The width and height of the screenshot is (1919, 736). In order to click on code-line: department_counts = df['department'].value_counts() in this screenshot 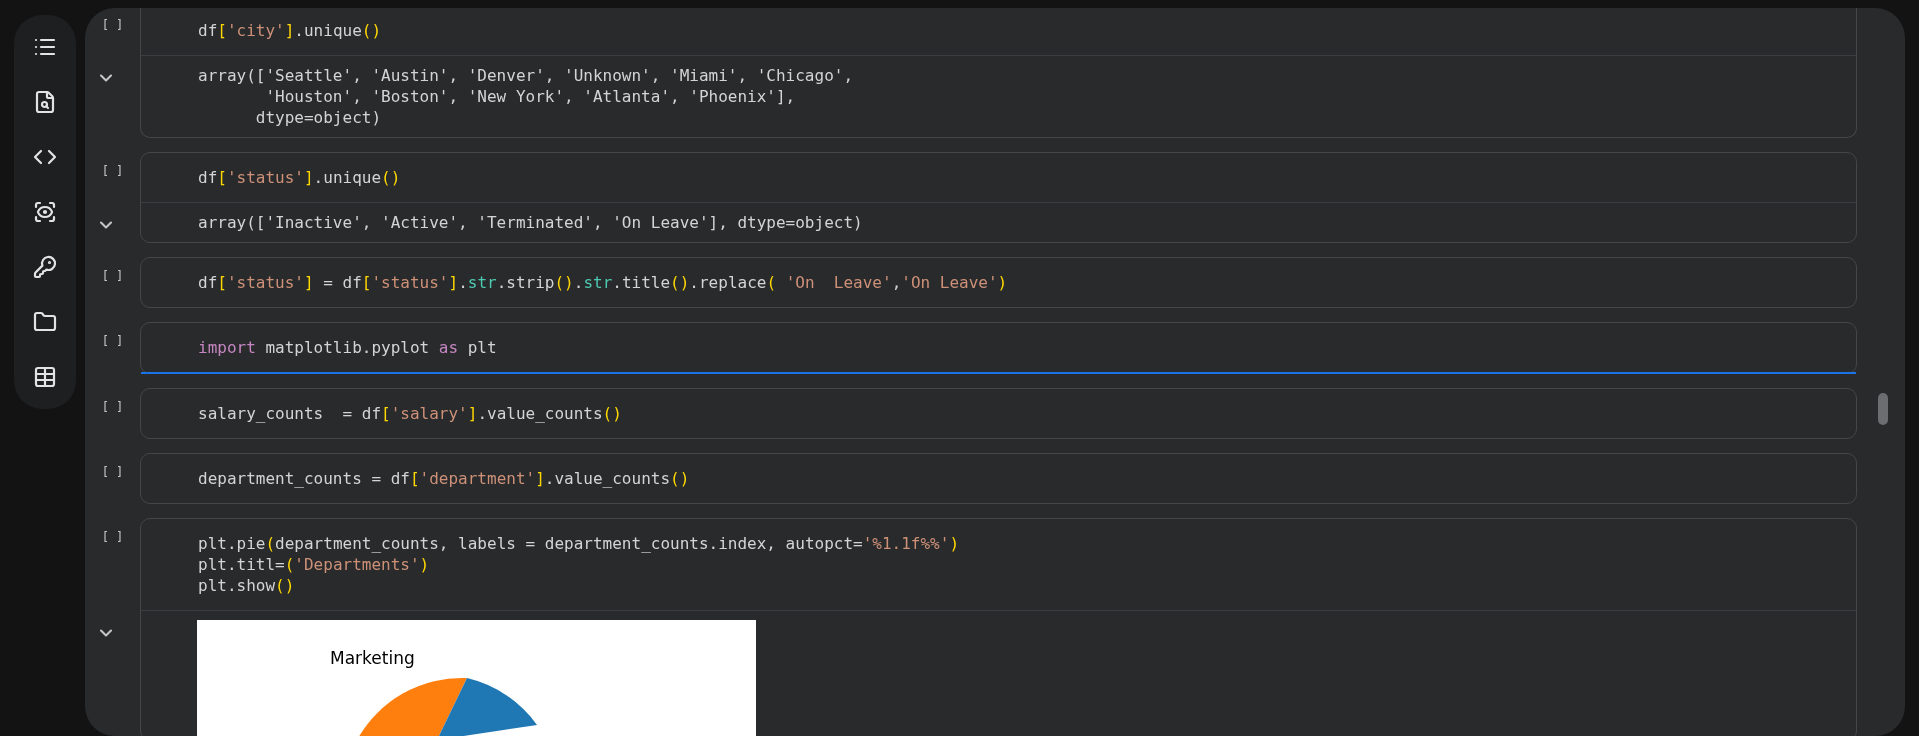, I will do `click(444, 478)`.